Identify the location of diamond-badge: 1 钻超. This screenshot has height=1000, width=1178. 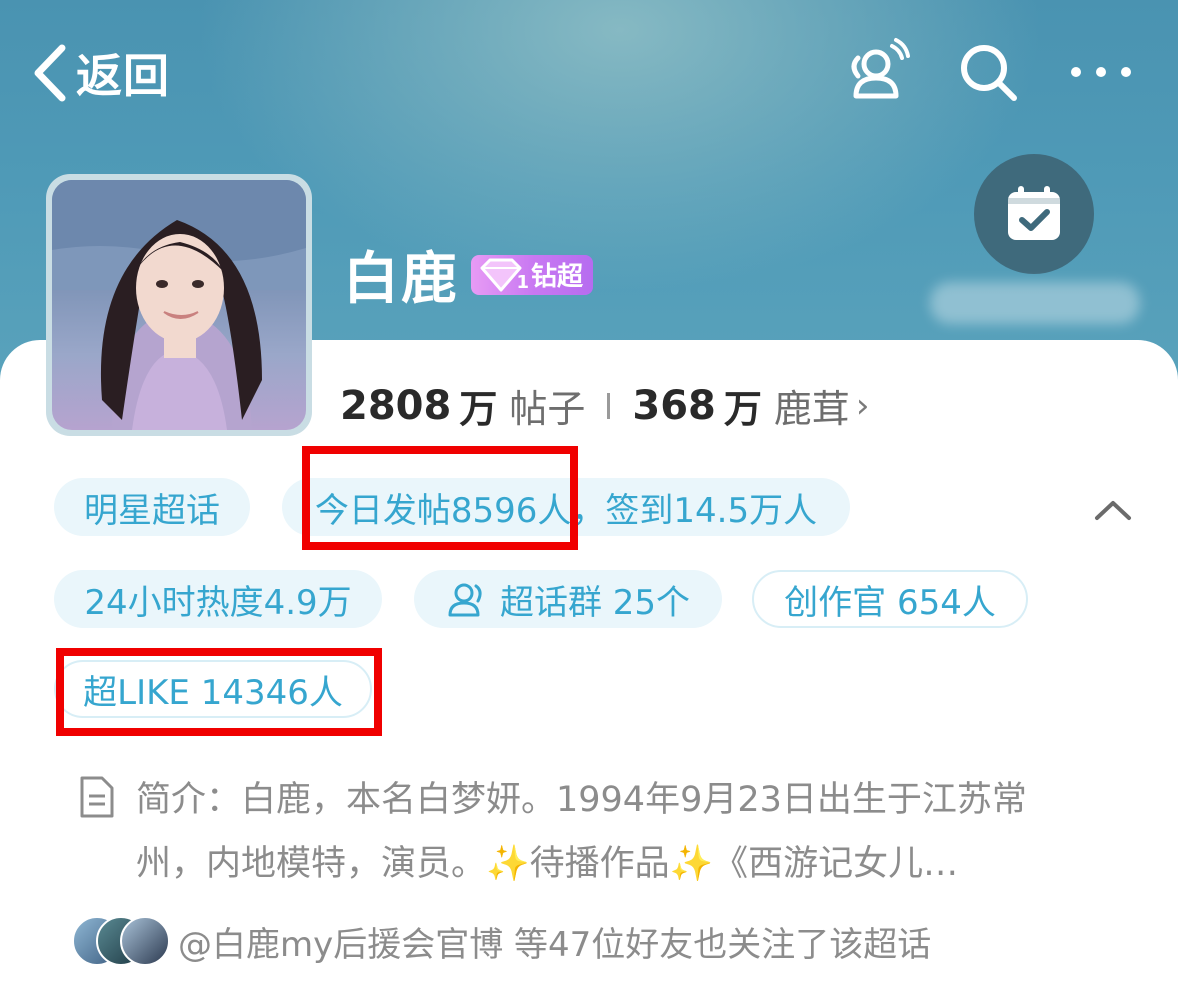
(532, 274).